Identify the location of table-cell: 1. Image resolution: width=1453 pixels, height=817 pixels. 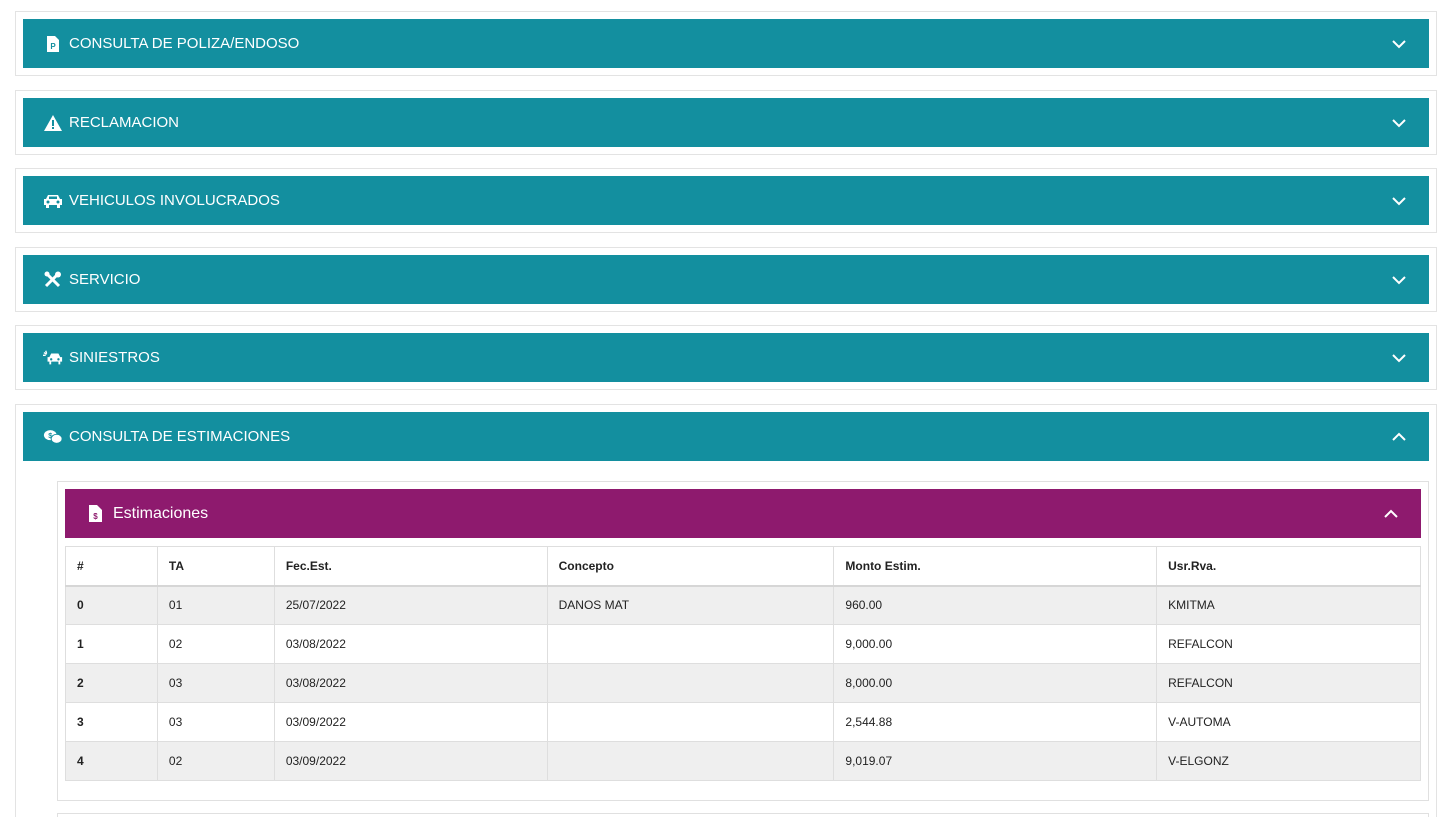
(111, 644).